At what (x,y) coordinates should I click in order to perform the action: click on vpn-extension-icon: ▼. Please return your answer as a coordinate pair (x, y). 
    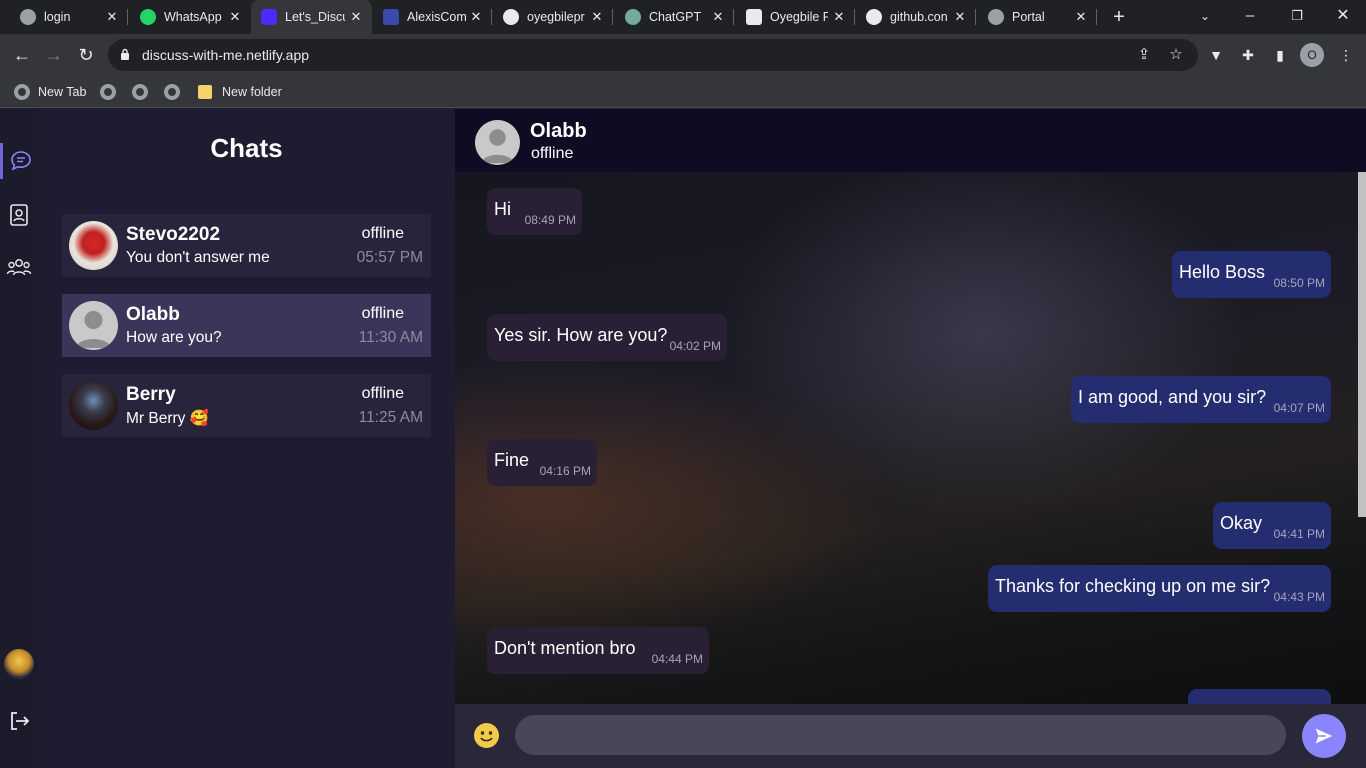
    Looking at the image, I should click on (1216, 55).